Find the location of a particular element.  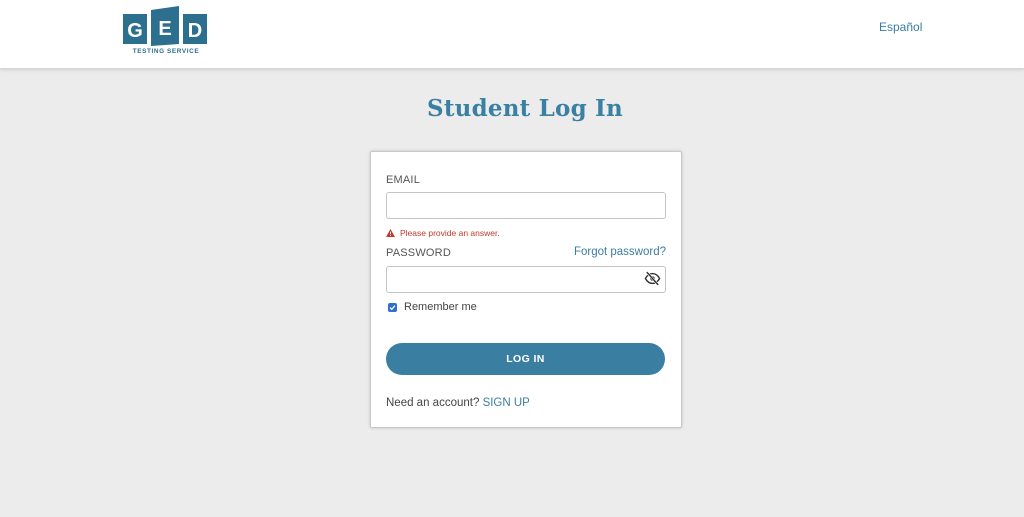

logo-letter-g: G is located at coordinates (135, 31).